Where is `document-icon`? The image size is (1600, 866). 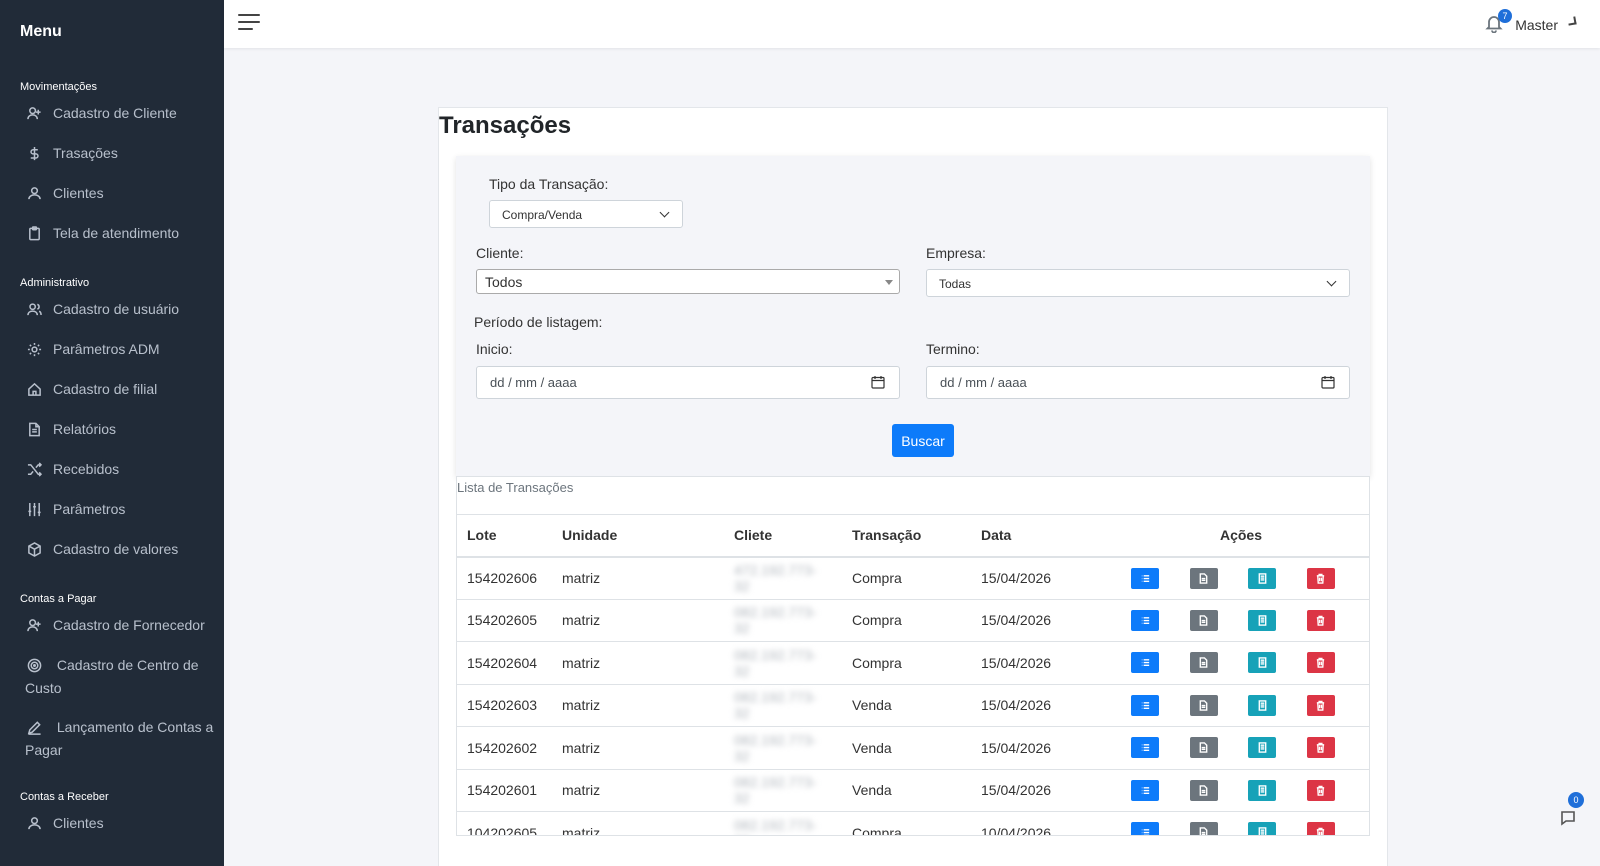
document-icon is located at coordinates (1203, 705).